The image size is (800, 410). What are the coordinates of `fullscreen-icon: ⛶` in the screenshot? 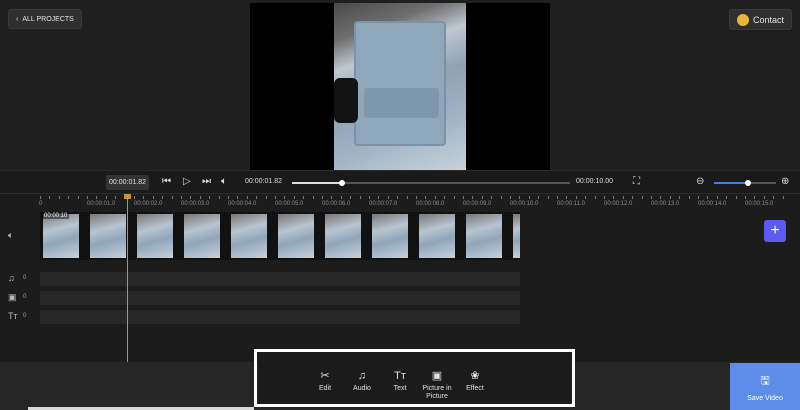 It's located at (636, 182).